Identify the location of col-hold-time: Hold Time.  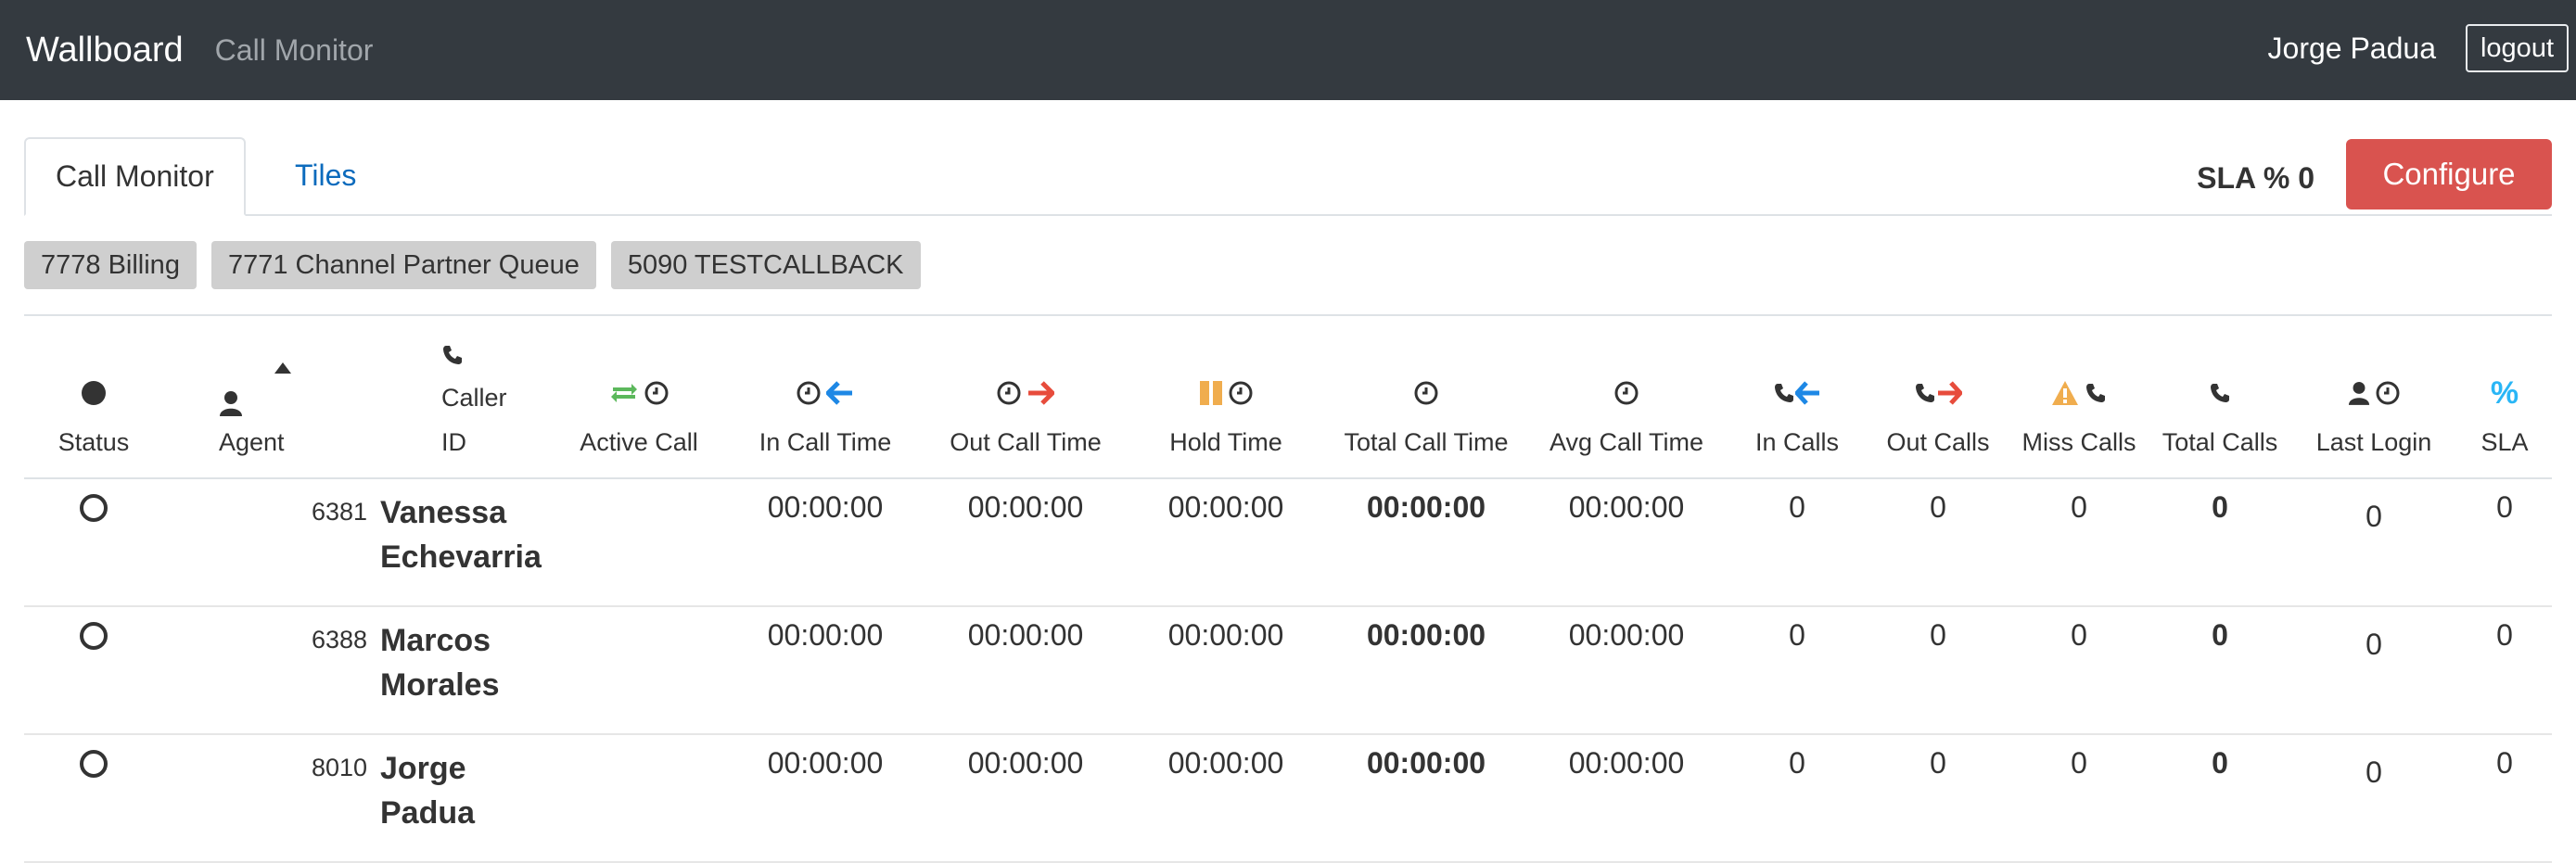
(1226, 397).